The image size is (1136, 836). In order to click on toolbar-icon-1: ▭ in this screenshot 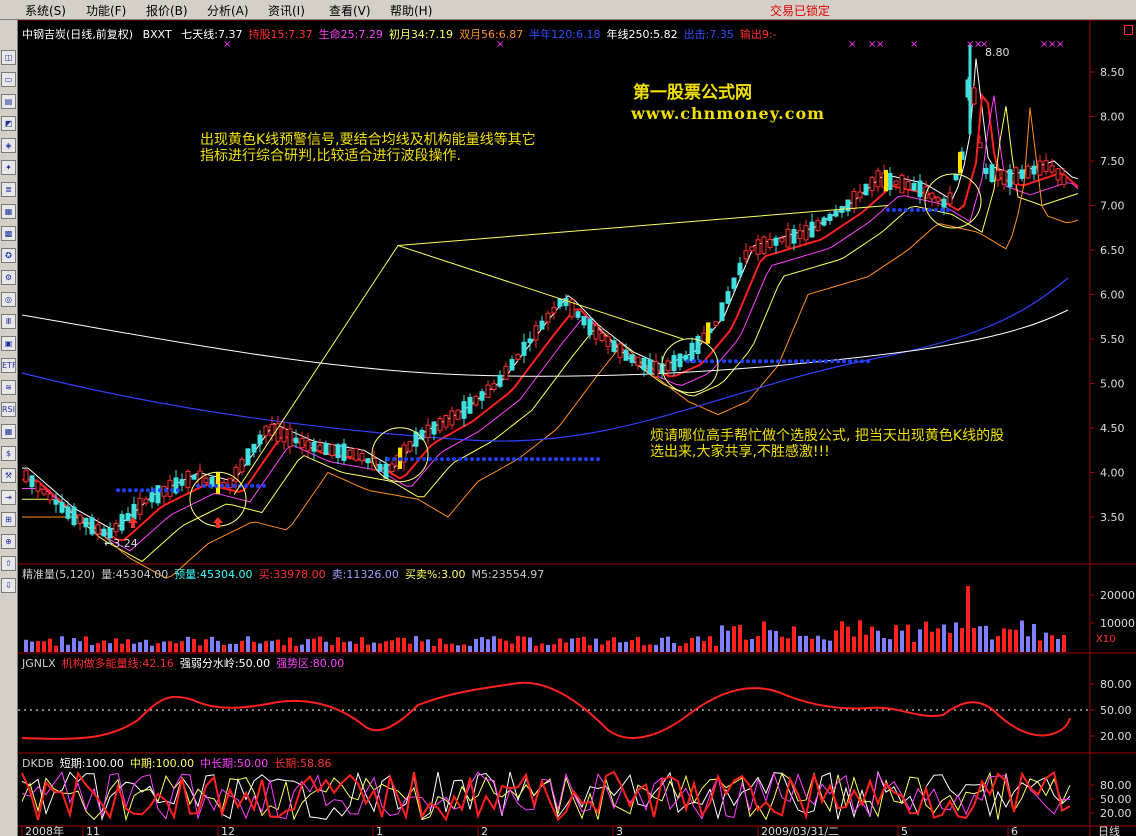, I will do `click(8, 79)`.